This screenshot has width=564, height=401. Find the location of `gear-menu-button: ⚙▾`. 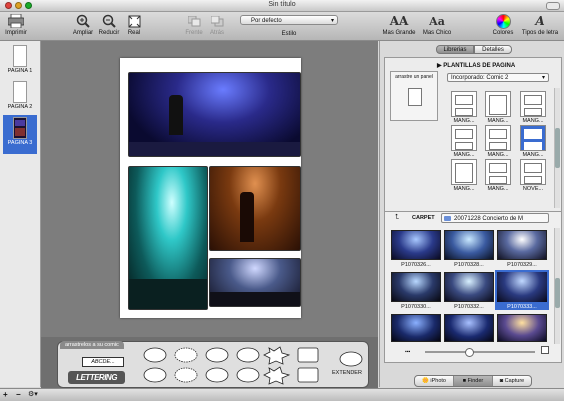

gear-menu-button: ⚙▾ is located at coordinates (33, 394).